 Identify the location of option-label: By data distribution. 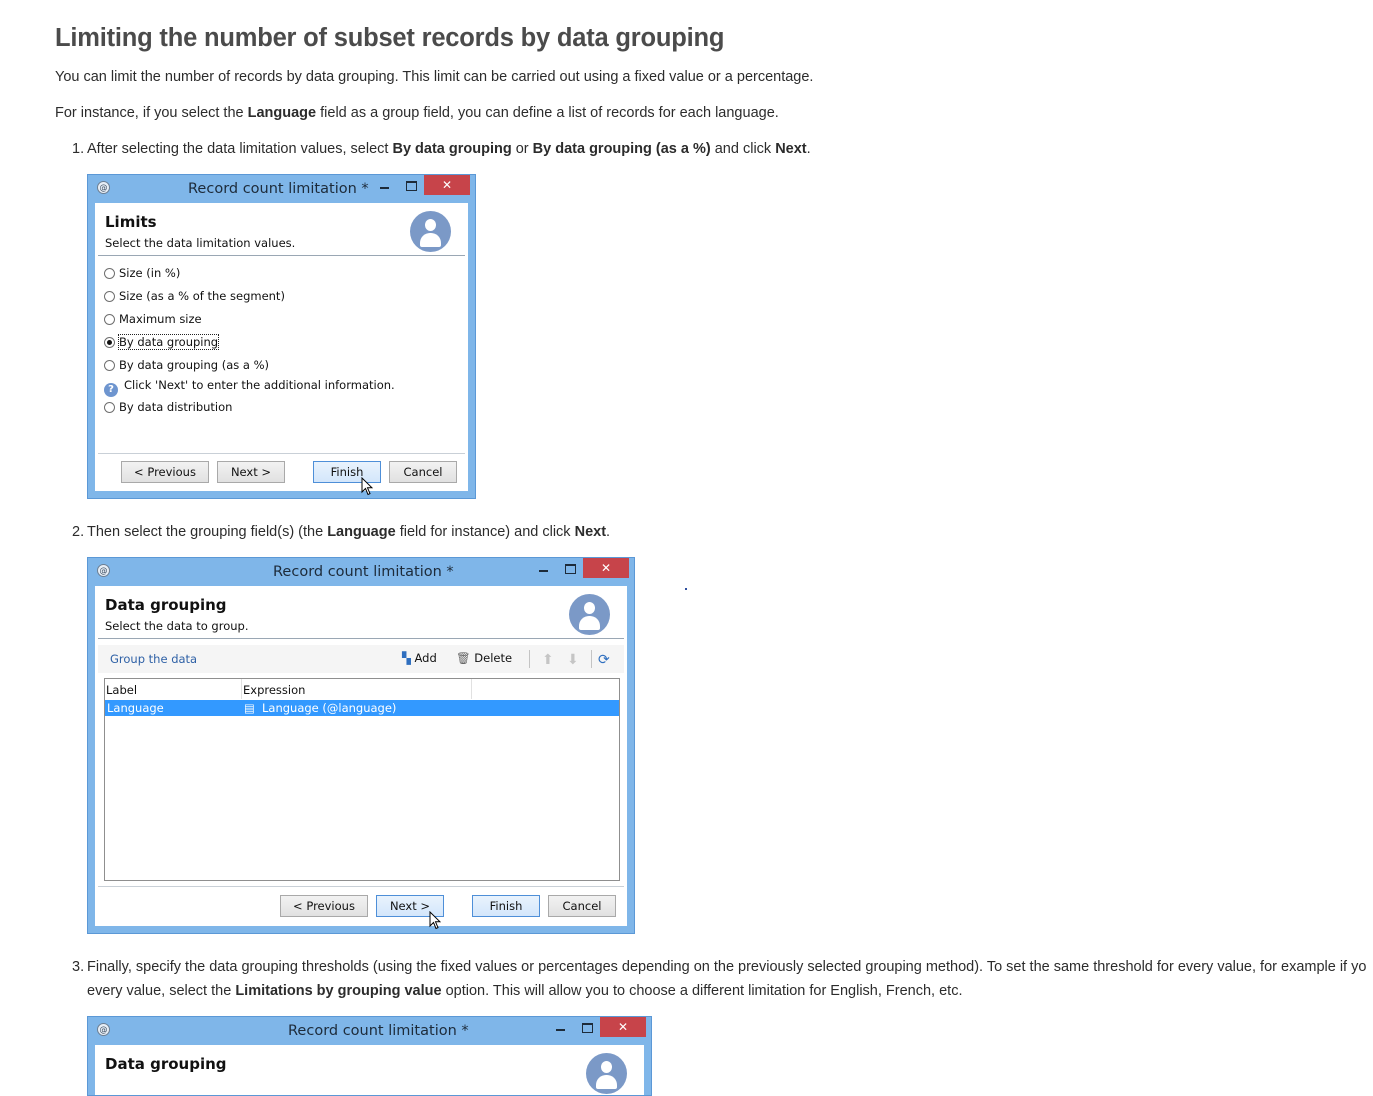
(176, 407).